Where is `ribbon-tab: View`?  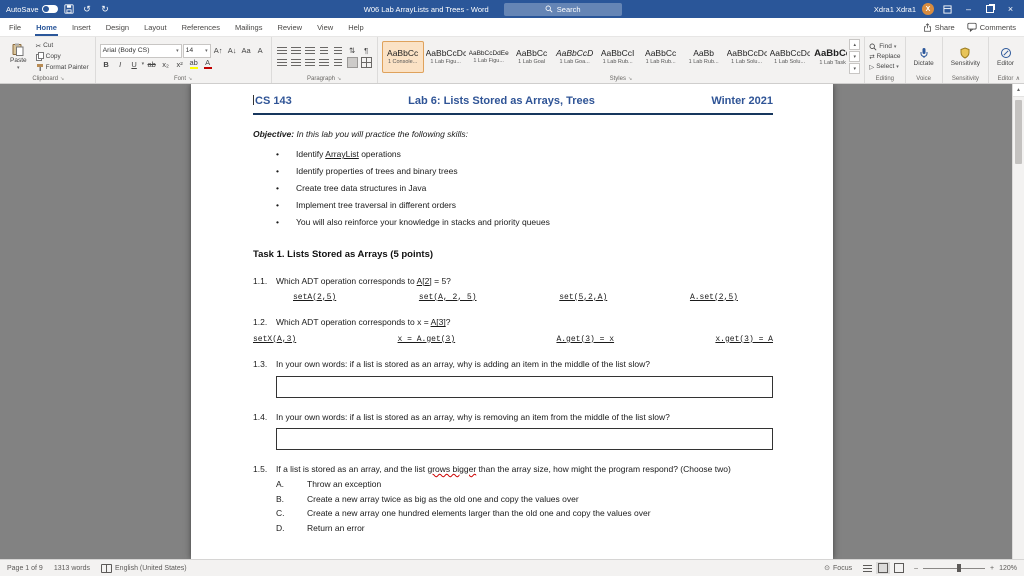
ribbon-tab: View is located at coordinates (325, 27).